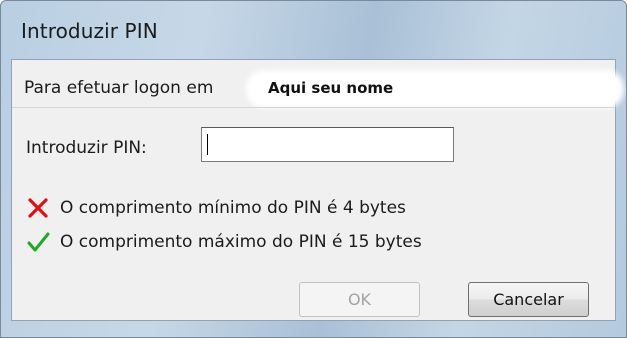 The image size is (627, 338). I want to click on cancel-button: Cancelar, so click(528, 299).